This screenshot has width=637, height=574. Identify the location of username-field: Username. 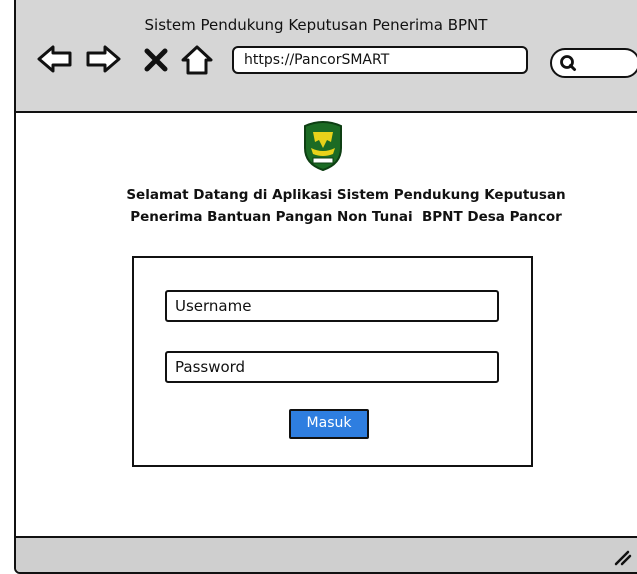
(332, 306).